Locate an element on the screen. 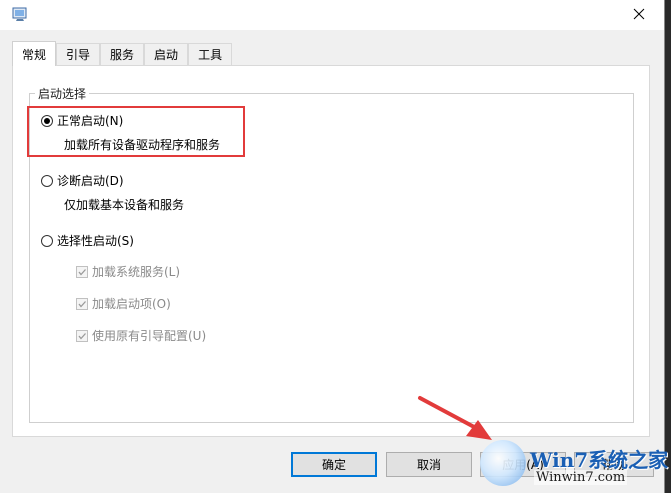  watermark-url: Winwin7.com is located at coordinates (581, 477).